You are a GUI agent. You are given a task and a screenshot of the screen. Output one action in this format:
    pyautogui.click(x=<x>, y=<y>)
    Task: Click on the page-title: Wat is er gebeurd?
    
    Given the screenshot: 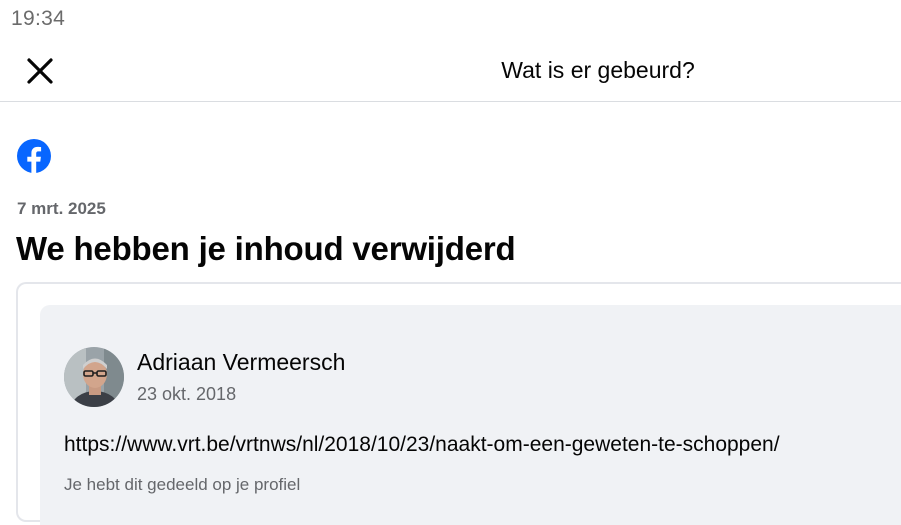 What is the action you would take?
    pyautogui.click(x=598, y=70)
    